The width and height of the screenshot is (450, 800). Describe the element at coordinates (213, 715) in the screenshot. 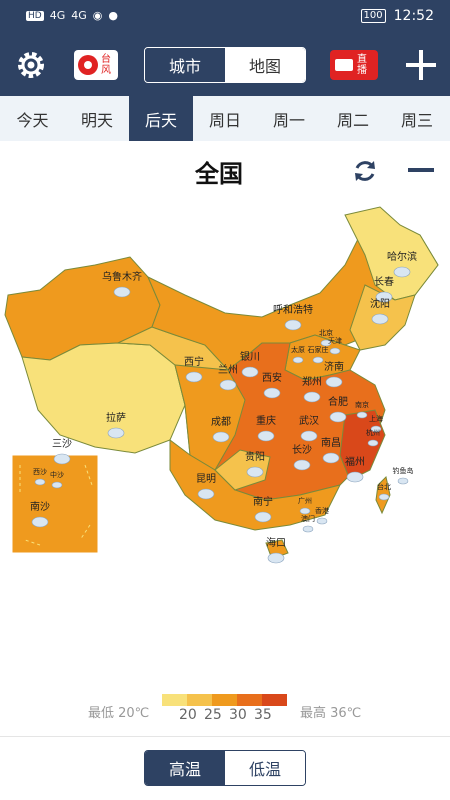

I see `legend-tick-25: 25` at that location.